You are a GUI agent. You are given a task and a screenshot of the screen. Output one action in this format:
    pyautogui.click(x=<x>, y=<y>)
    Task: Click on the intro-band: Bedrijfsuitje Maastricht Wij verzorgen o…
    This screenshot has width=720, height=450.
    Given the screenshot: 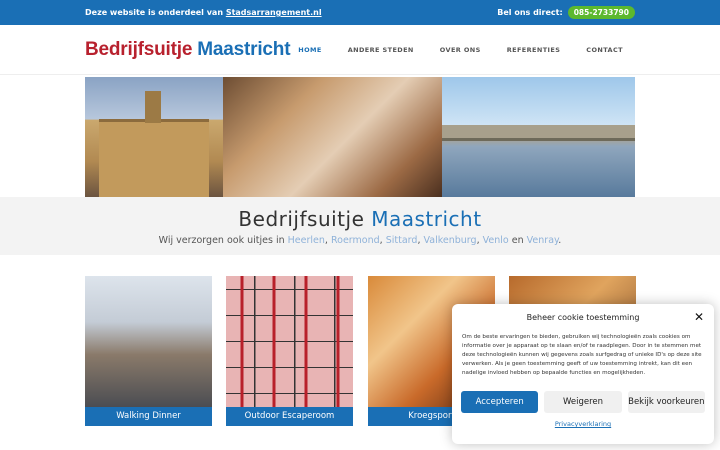 What is the action you would take?
    pyautogui.click(x=360, y=226)
    